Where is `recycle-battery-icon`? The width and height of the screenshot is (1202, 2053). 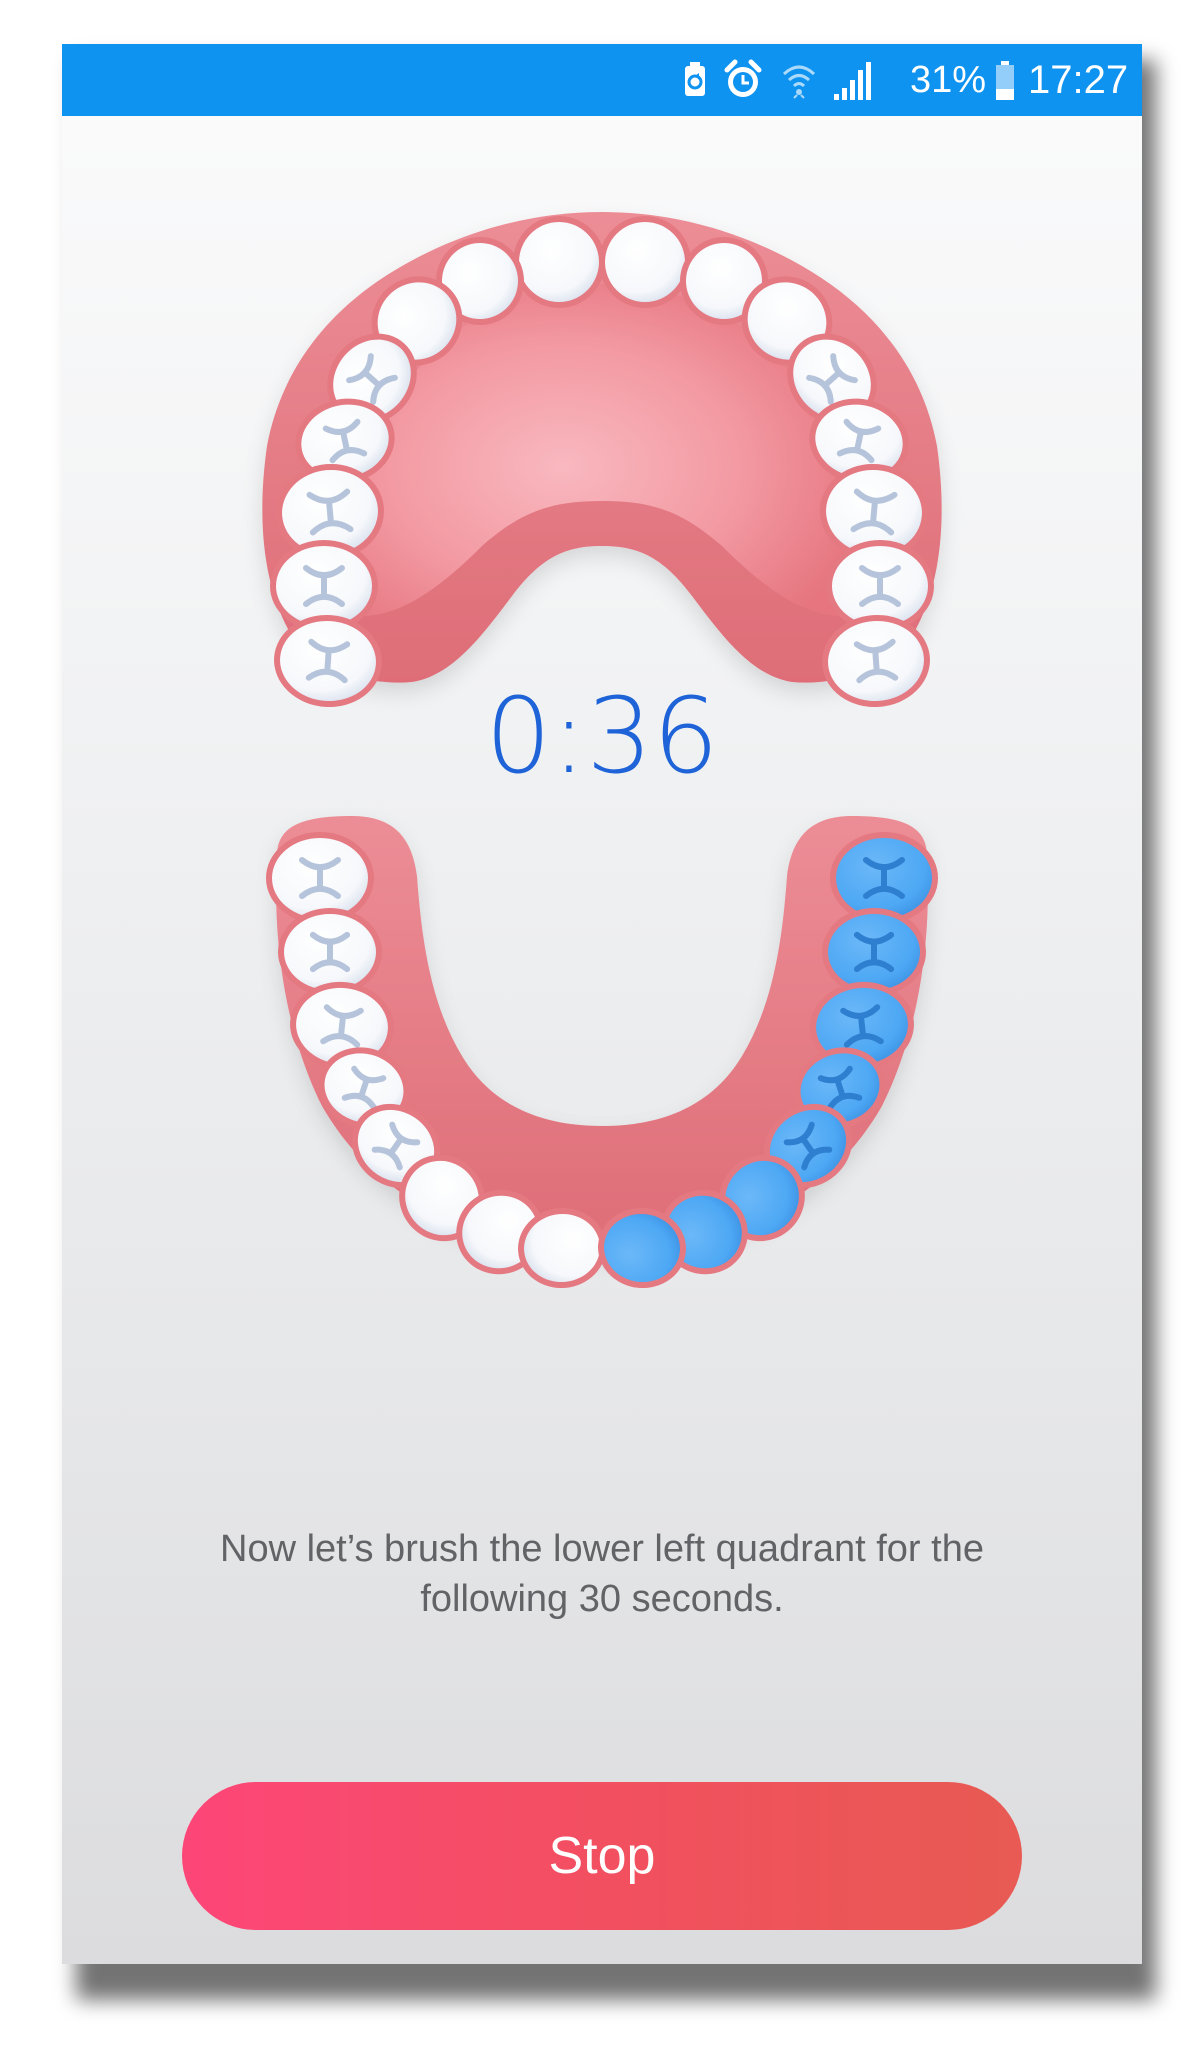 recycle-battery-icon is located at coordinates (695, 79).